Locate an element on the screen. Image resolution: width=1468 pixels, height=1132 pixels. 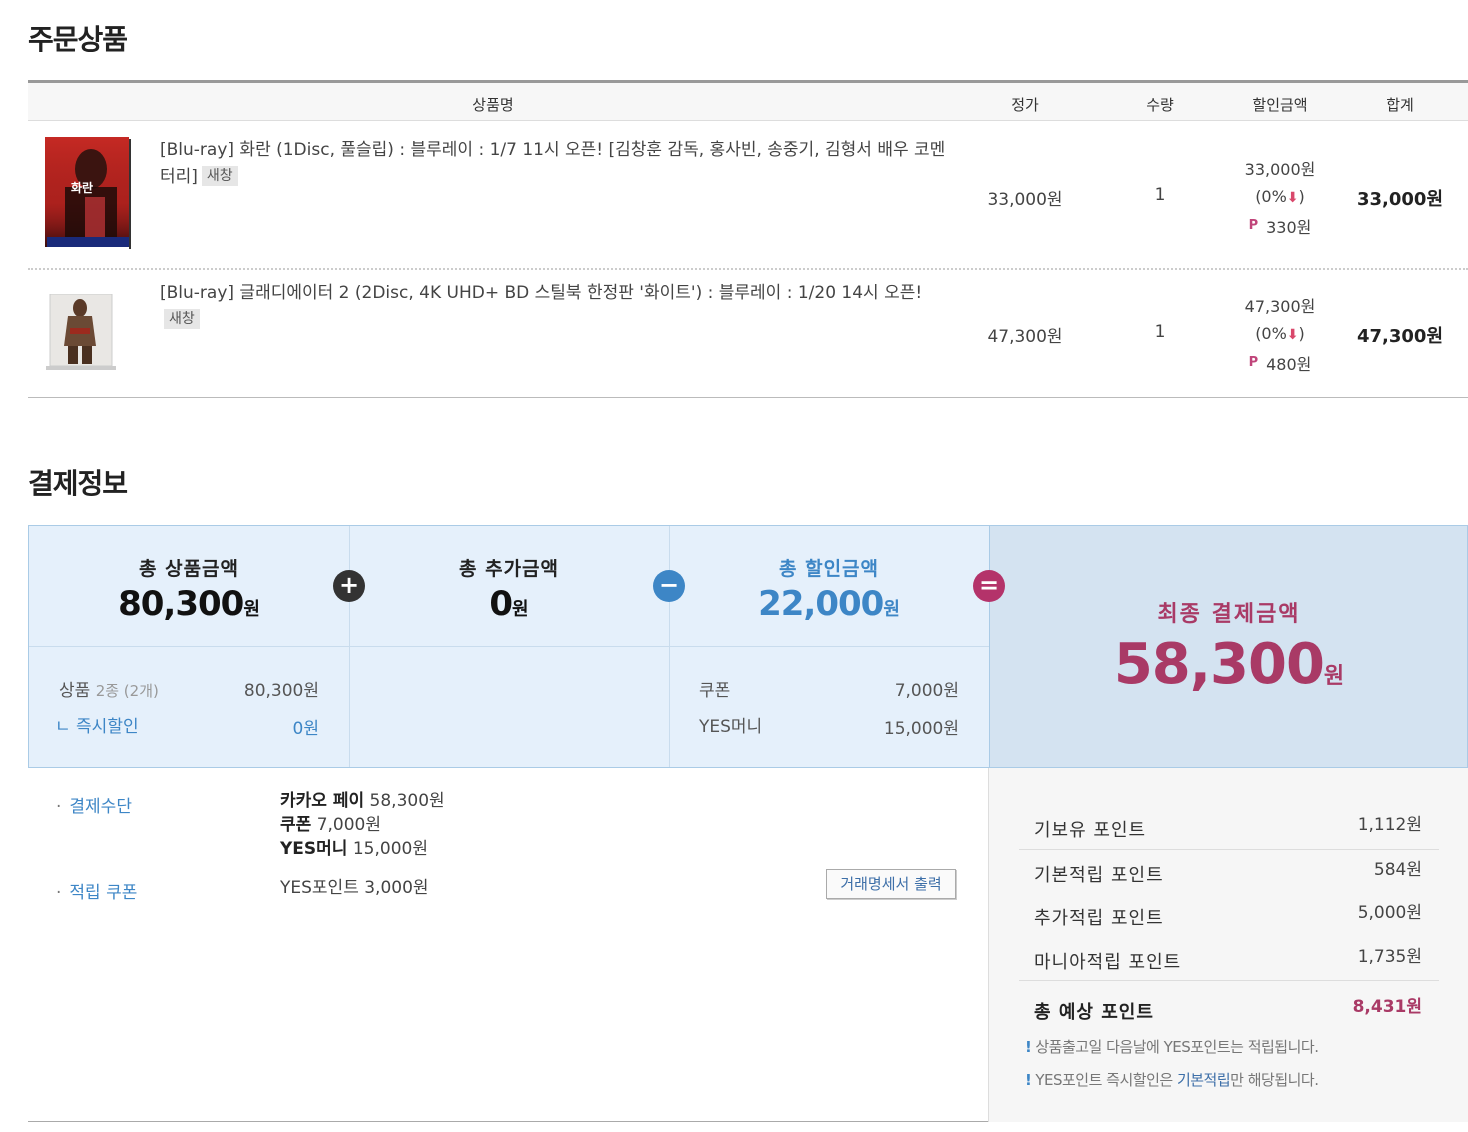
payment-method-line: YES머니 15,000원 is located at coordinates (354, 849).